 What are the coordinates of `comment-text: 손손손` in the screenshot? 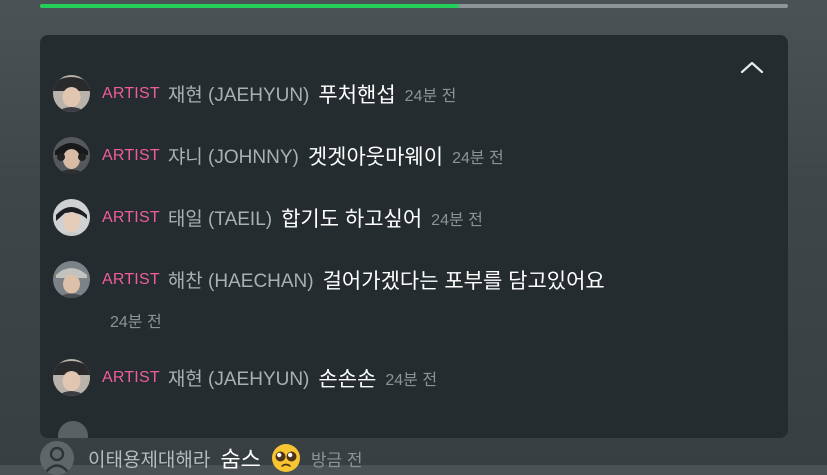 It's located at (347, 379).